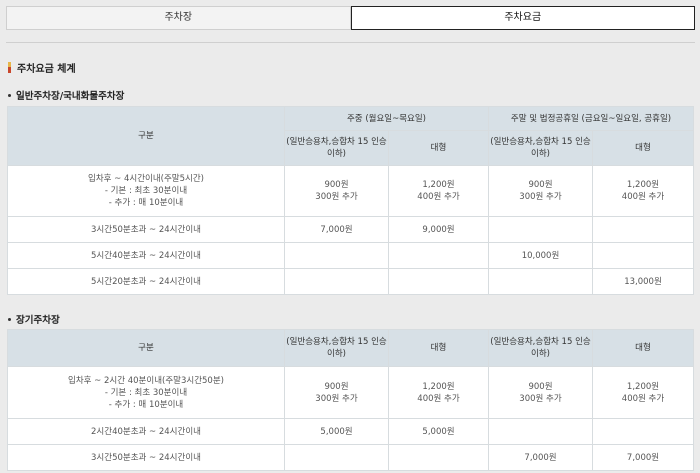 The width and height of the screenshot is (700, 473). Describe the element at coordinates (146, 179) in the screenshot. I see `label-line: 입차후 ~ 4시간이내(주말5시간)` at that location.